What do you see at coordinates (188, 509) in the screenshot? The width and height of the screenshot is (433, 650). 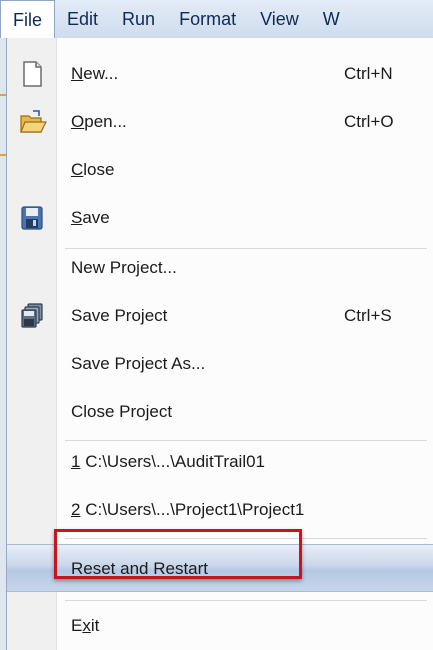 I see `menu-item-label: 2 C:\Users\...\Project1\Project1` at bounding box center [188, 509].